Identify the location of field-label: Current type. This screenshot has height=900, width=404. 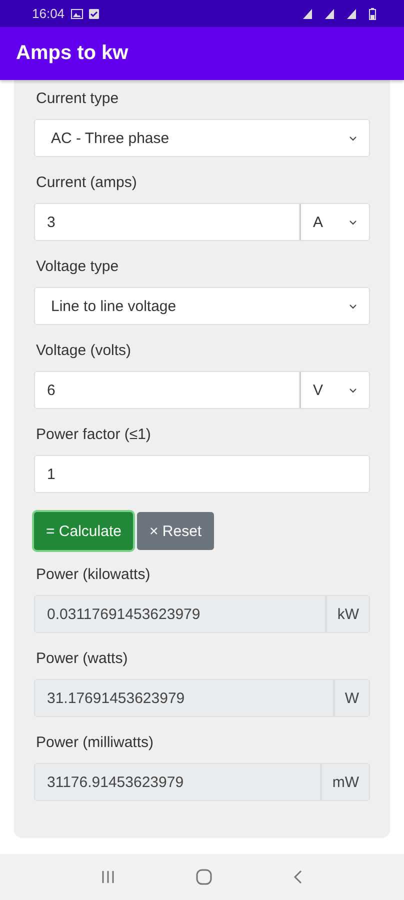
(78, 98).